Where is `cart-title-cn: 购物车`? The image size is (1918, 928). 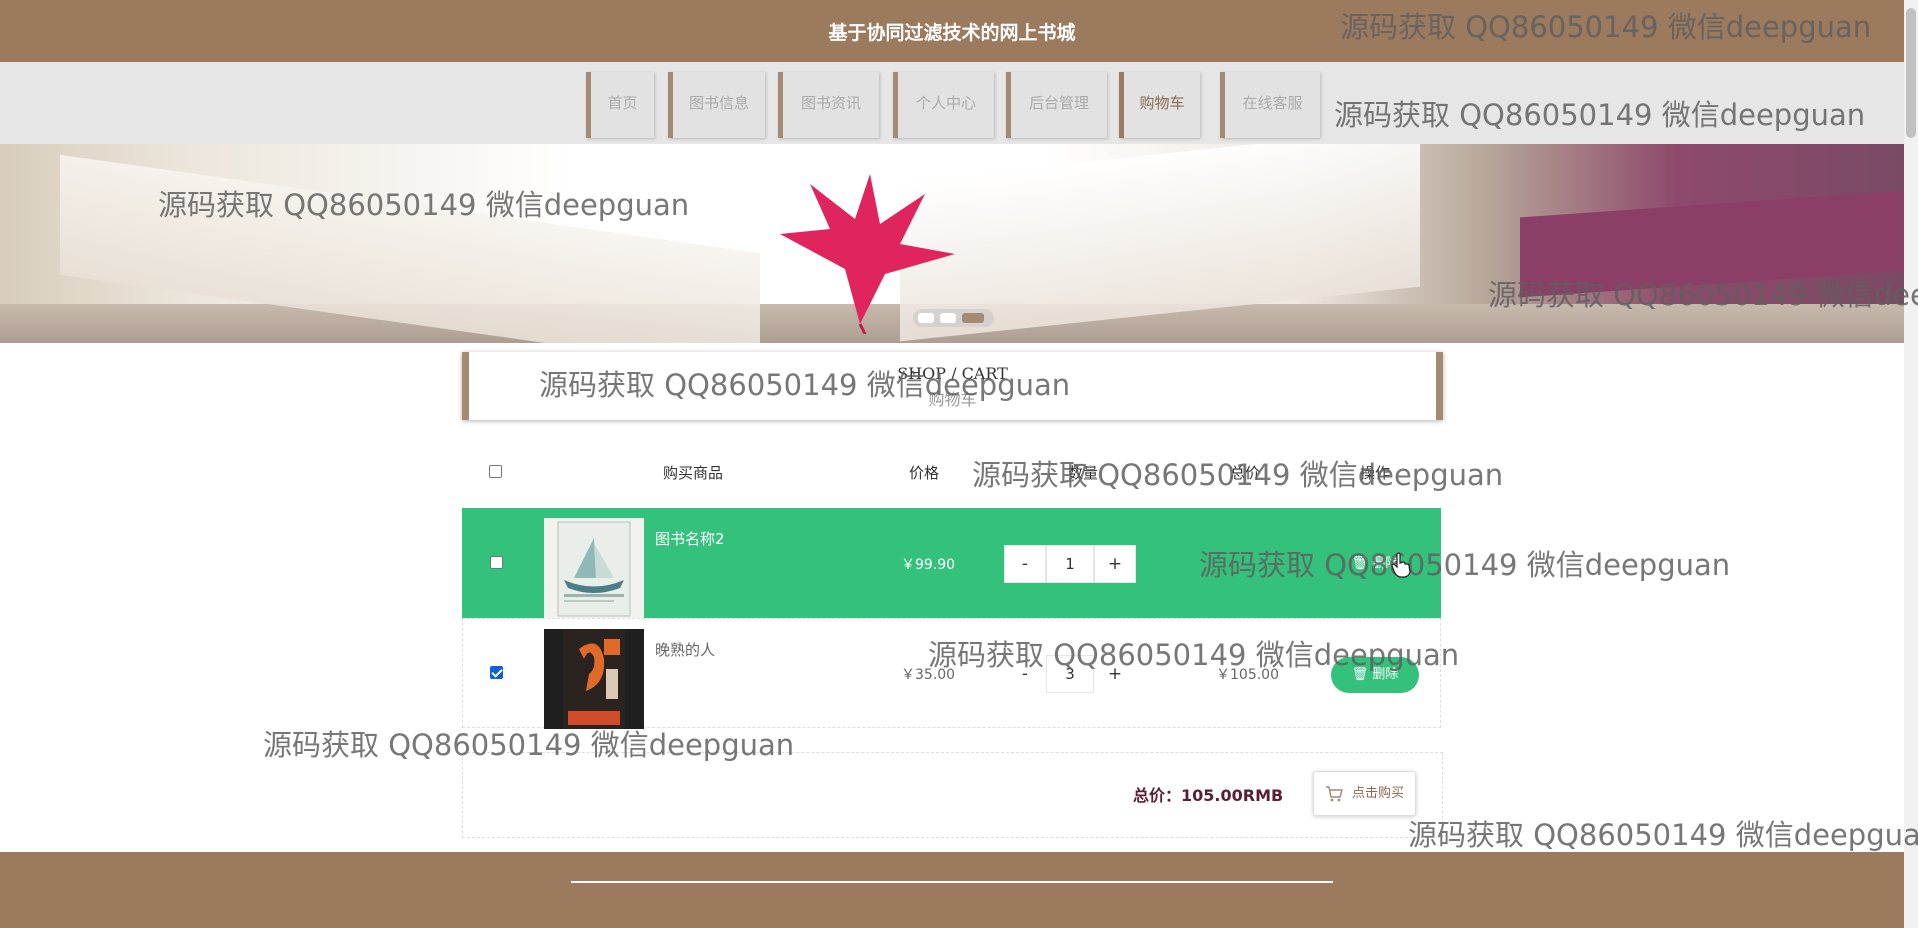 cart-title-cn: 购物车 is located at coordinates (952, 399).